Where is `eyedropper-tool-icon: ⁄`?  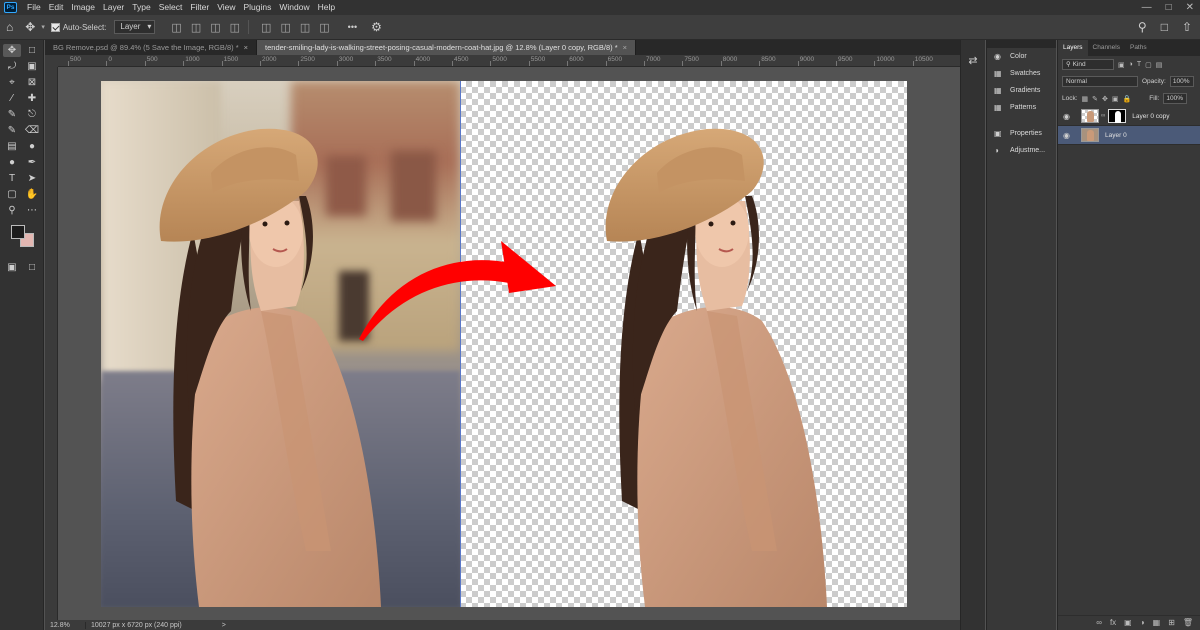 eyedropper-tool-icon: ⁄ is located at coordinates (12, 98).